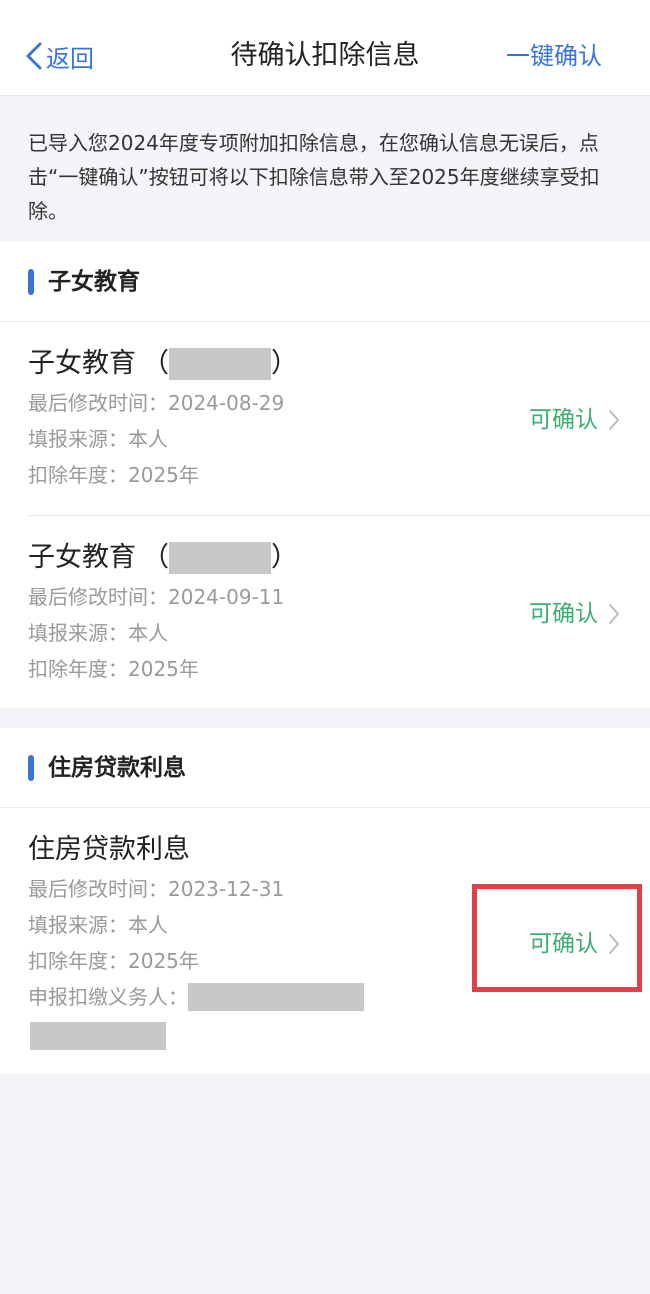  What do you see at coordinates (156, 889) in the screenshot?
I see `item-modified-time: 最后修改时间：2023-12-31` at bounding box center [156, 889].